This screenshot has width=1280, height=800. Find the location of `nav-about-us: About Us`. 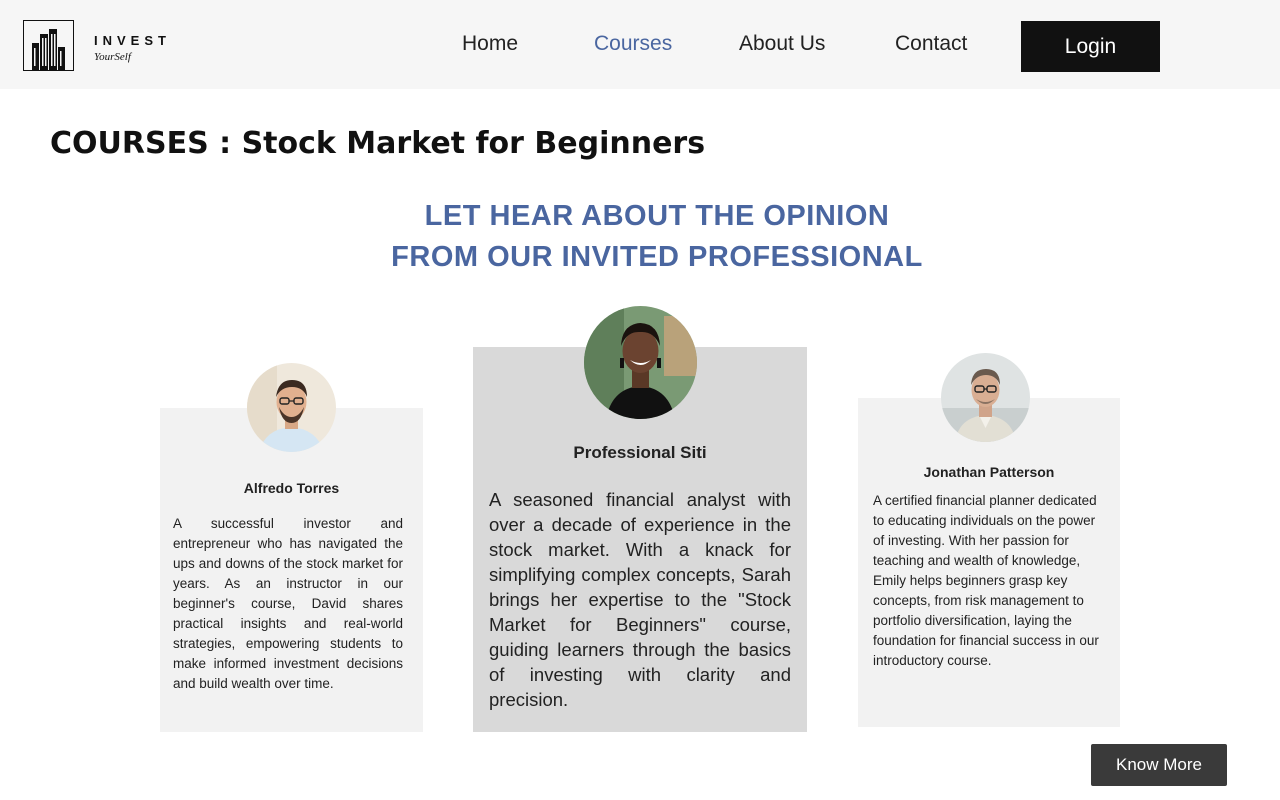

nav-about-us: About Us is located at coordinates (782, 44).